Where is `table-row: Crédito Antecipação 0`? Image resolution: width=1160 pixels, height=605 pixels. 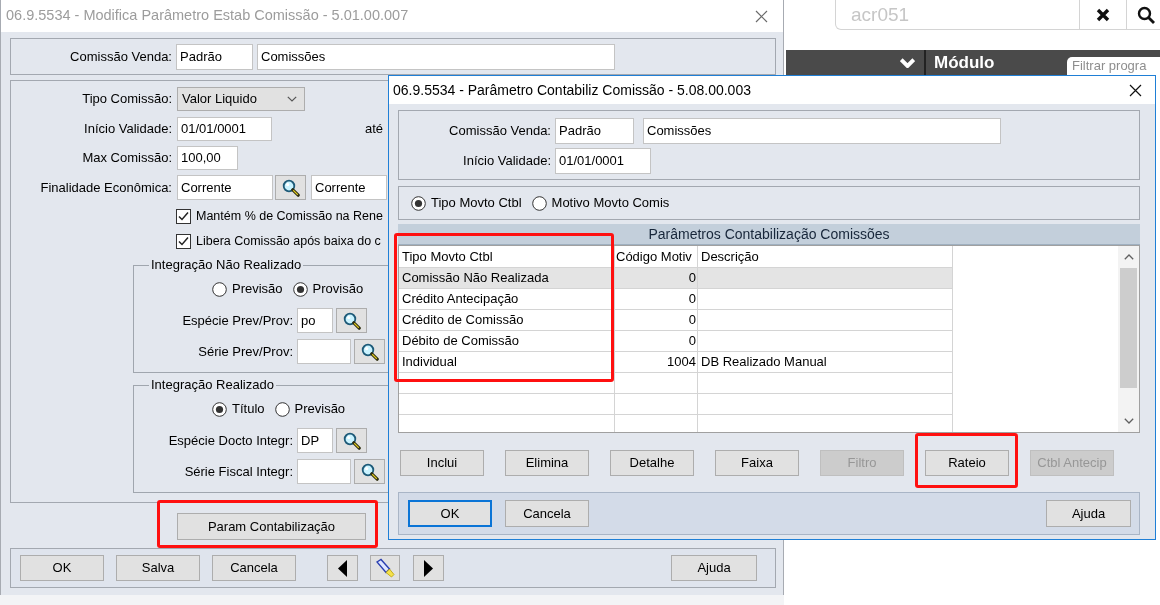 table-row: Crédito Antecipação 0 is located at coordinates (676, 299).